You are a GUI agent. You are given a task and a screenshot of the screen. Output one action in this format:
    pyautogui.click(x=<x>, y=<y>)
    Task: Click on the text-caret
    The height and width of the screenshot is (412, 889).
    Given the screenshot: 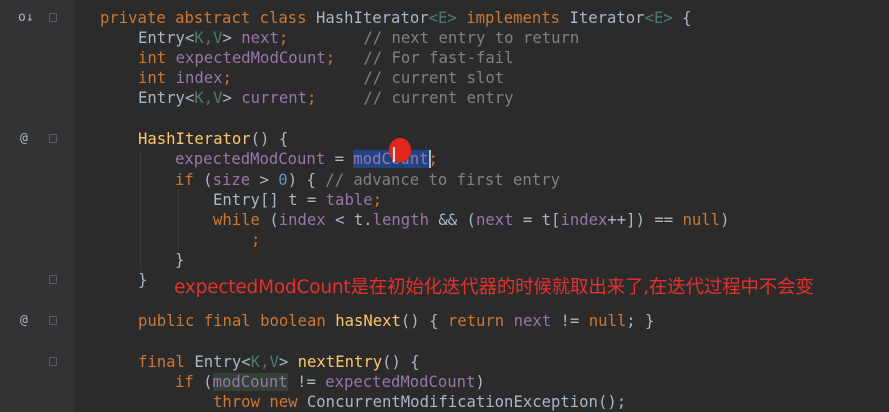 What is the action you would take?
    pyautogui.click(x=430, y=159)
    